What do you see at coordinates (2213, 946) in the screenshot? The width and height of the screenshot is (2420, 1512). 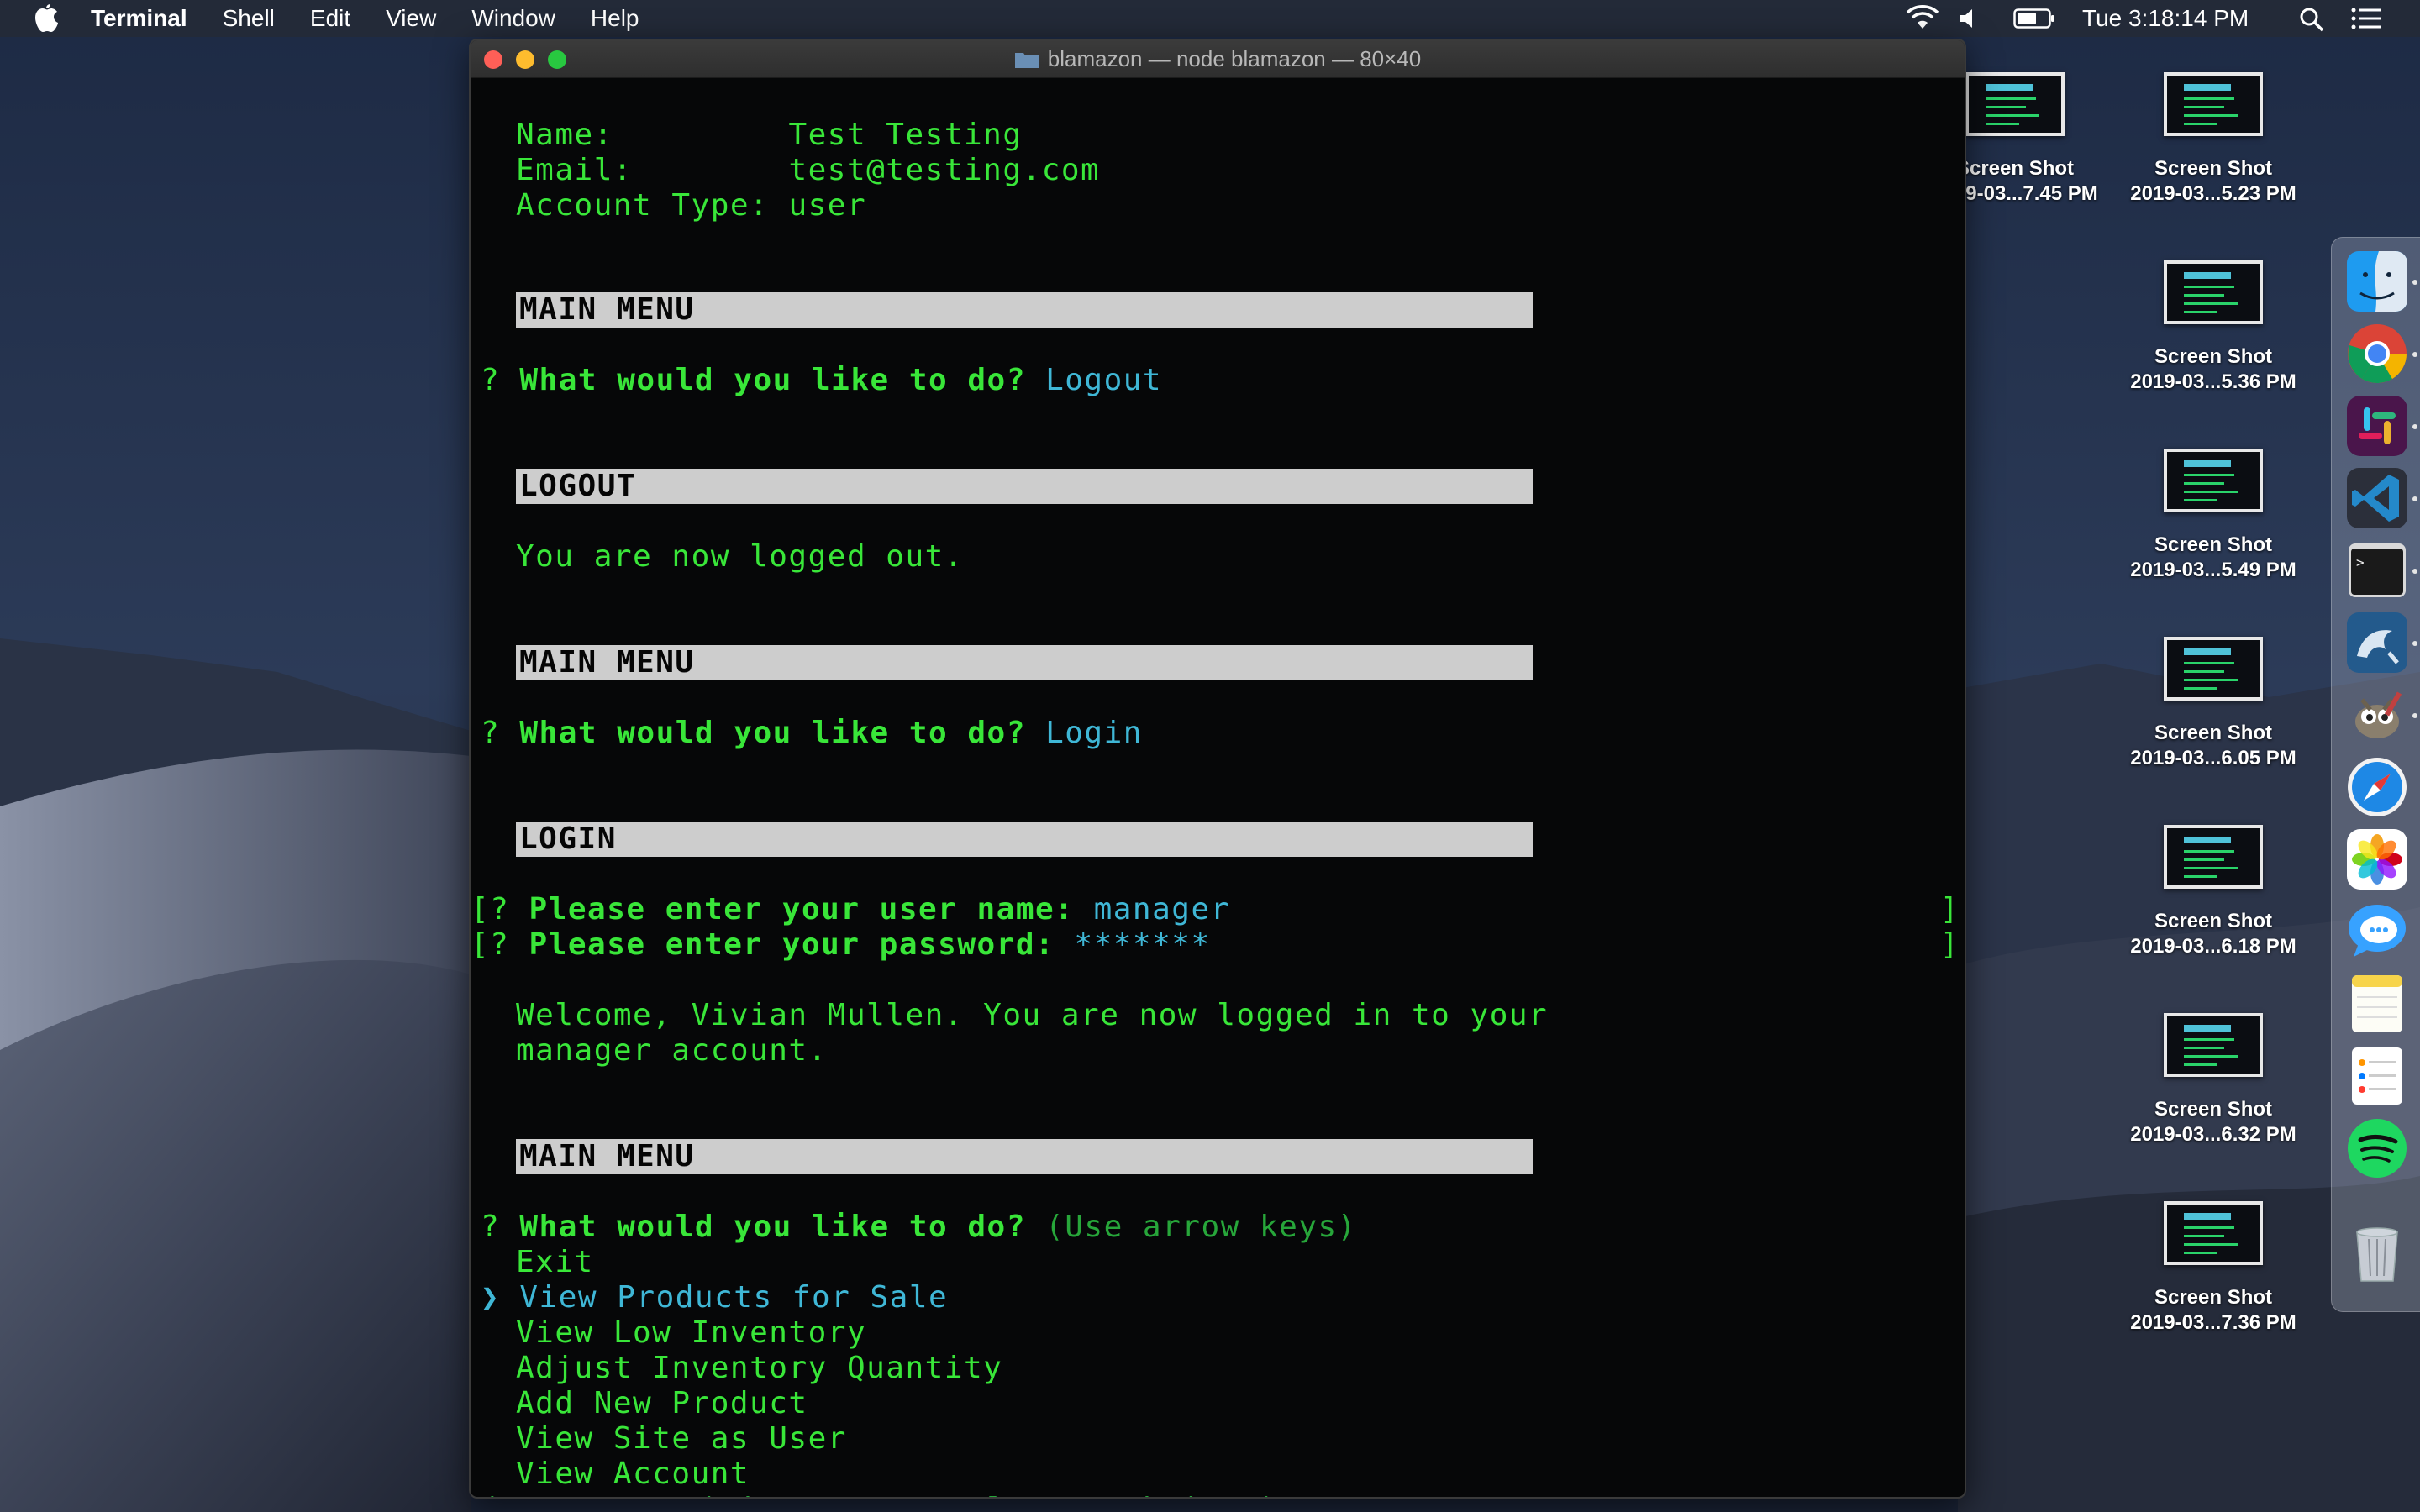 I see `file-name-line-2: 2019-03...6.18 PM` at bounding box center [2213, 946].